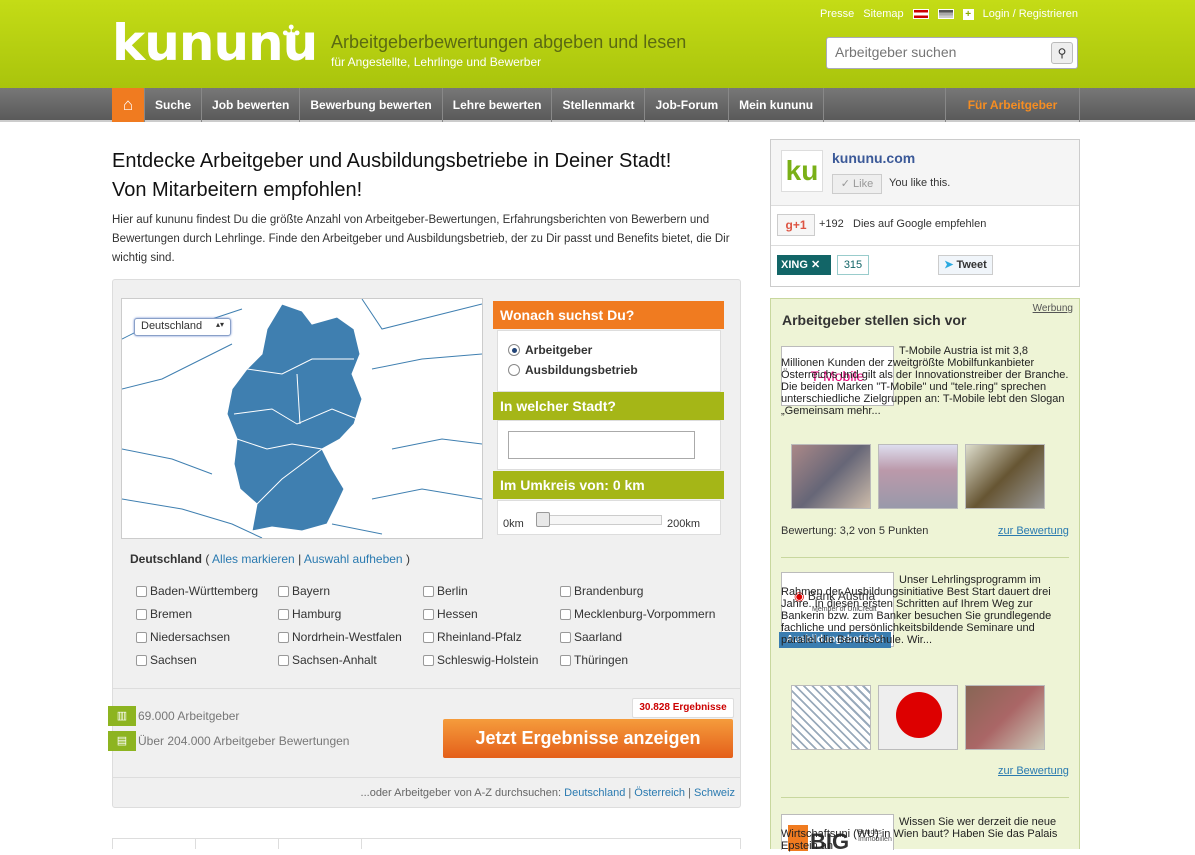 Image resolution: width=1195 pixels, height=855 pixels. I want to click on xing-count: 315, so click(853, 265).